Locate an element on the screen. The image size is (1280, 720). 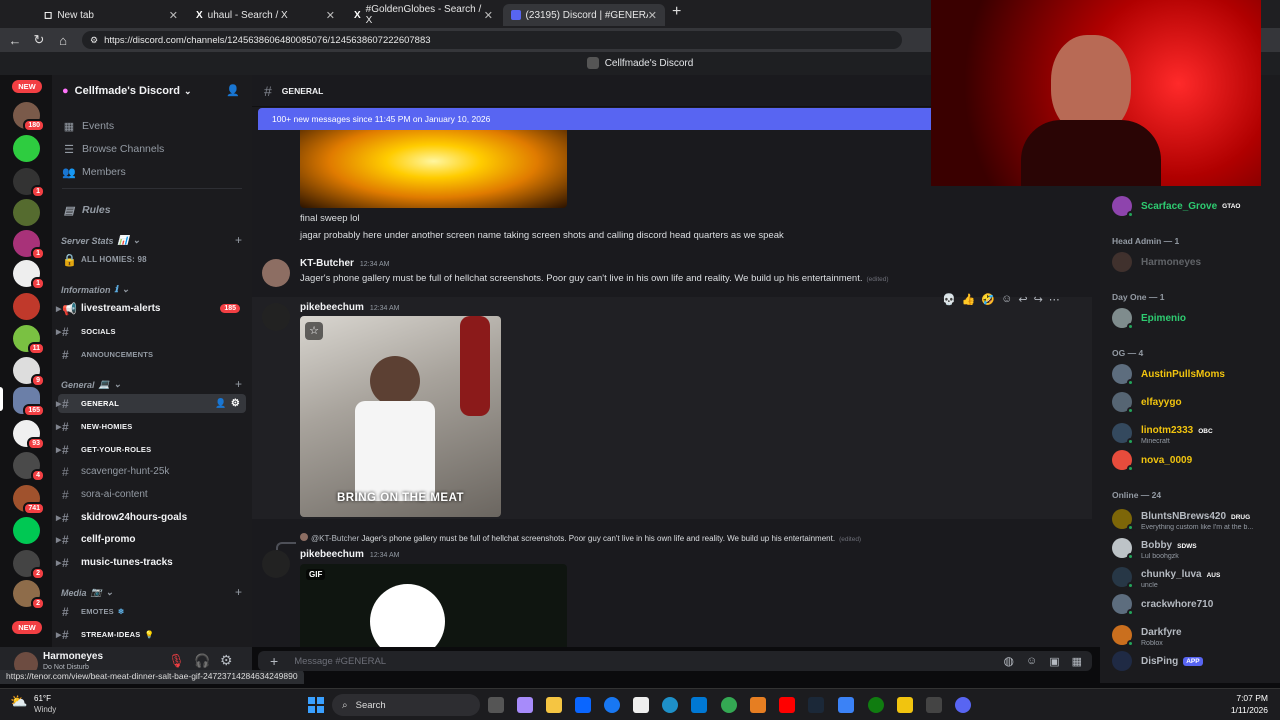
windows-store-icon is located at coordinates (583, 705).